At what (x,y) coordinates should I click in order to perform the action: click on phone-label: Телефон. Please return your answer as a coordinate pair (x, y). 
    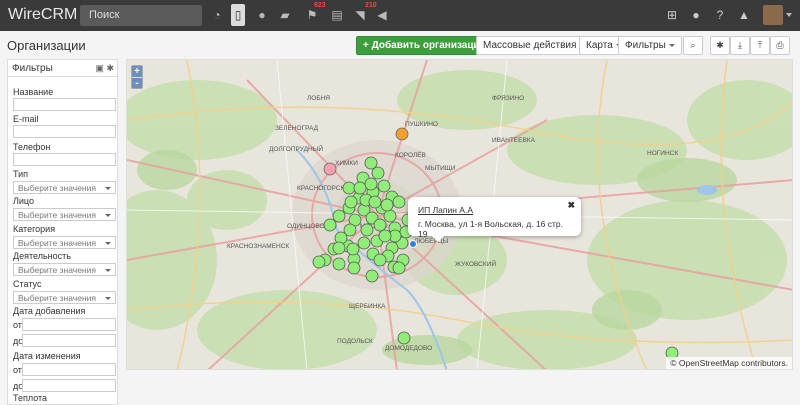
    Looking at the image, I should click on (32, 147).